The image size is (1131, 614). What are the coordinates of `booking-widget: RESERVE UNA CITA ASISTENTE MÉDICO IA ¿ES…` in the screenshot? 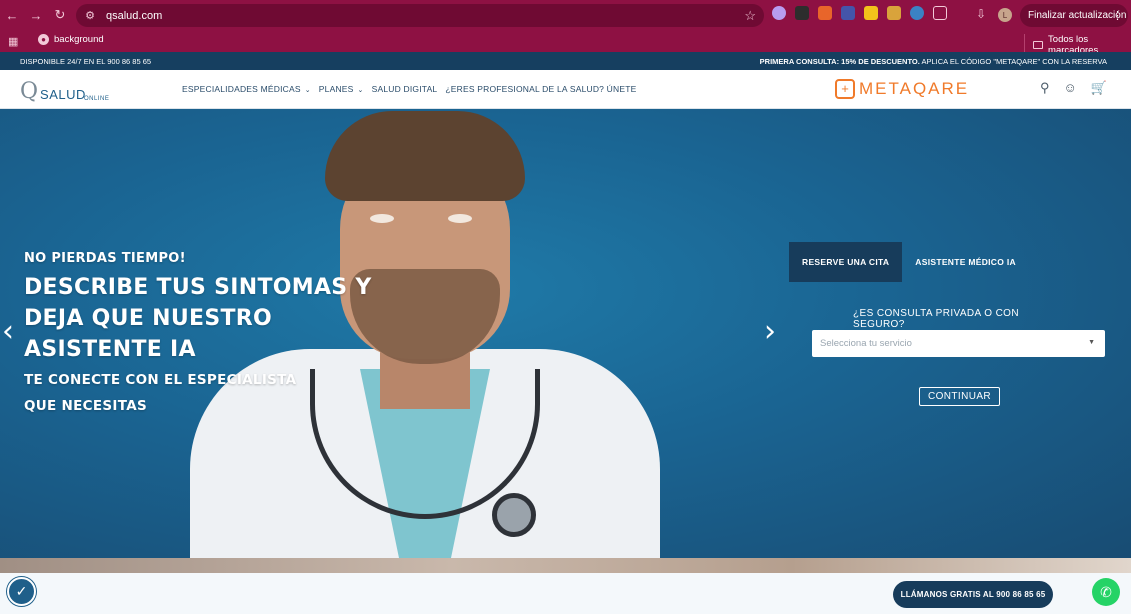 It's located at (947, 324).